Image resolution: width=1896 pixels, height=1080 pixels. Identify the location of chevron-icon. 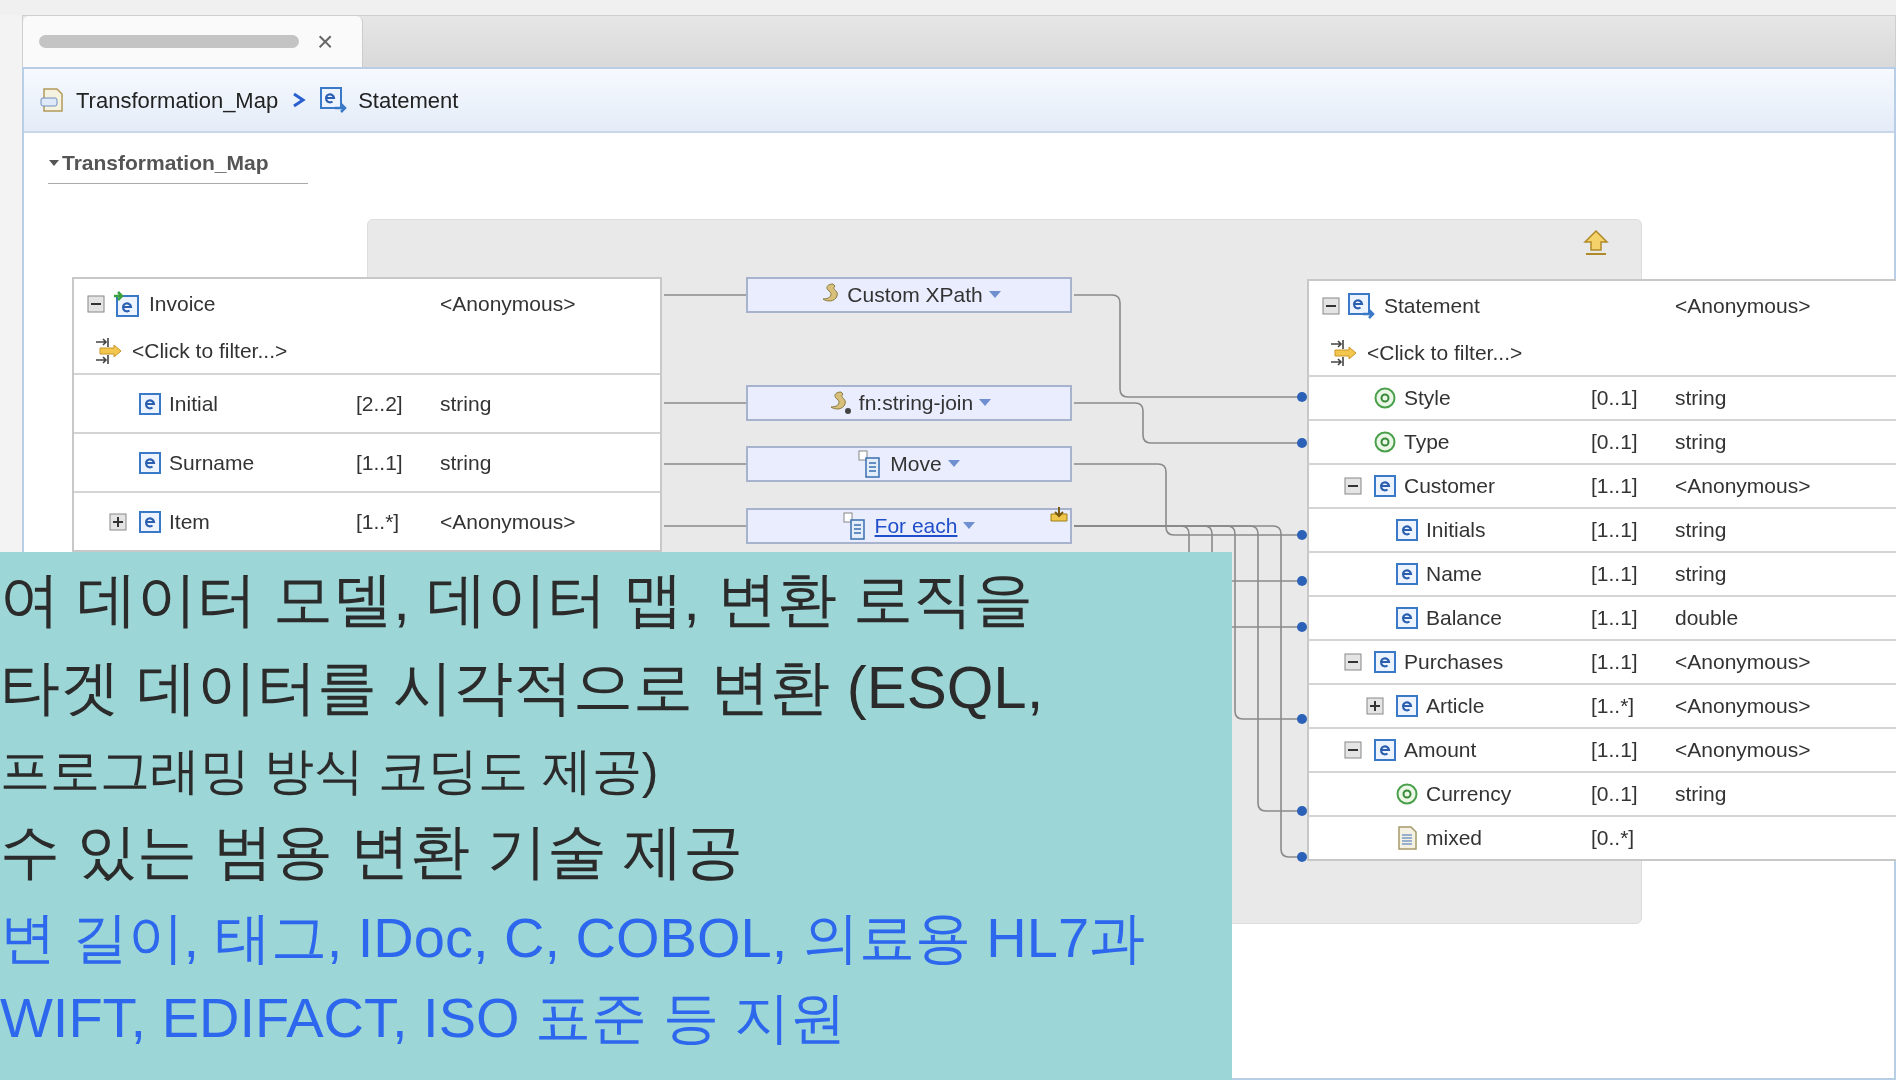
(299, 100).